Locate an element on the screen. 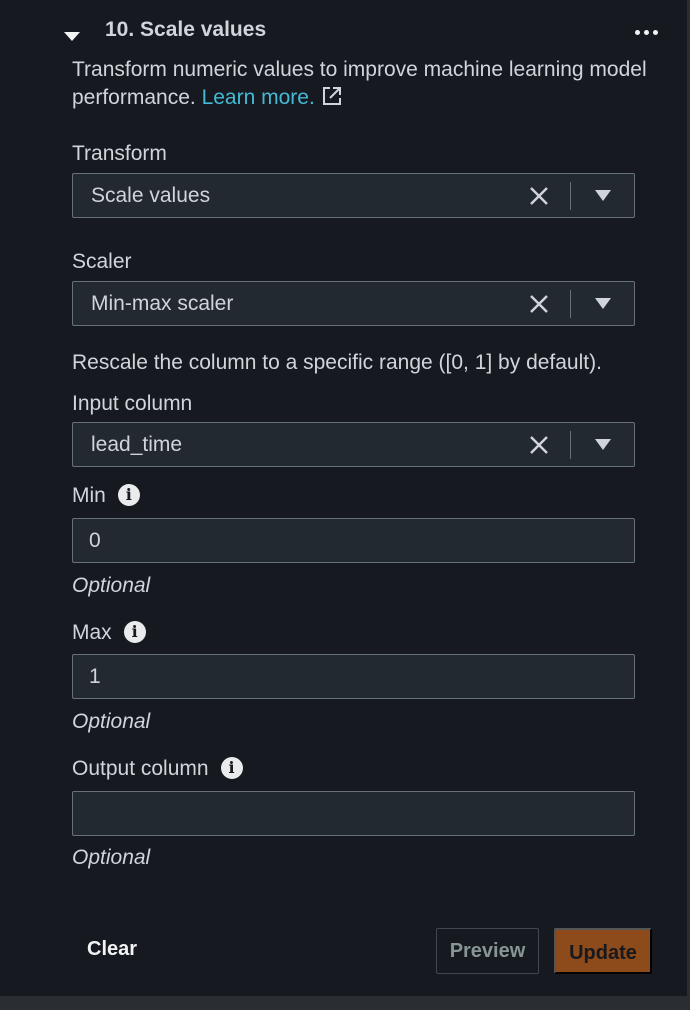  bottom-scroll-edge is located at coordinates (345, 1003).